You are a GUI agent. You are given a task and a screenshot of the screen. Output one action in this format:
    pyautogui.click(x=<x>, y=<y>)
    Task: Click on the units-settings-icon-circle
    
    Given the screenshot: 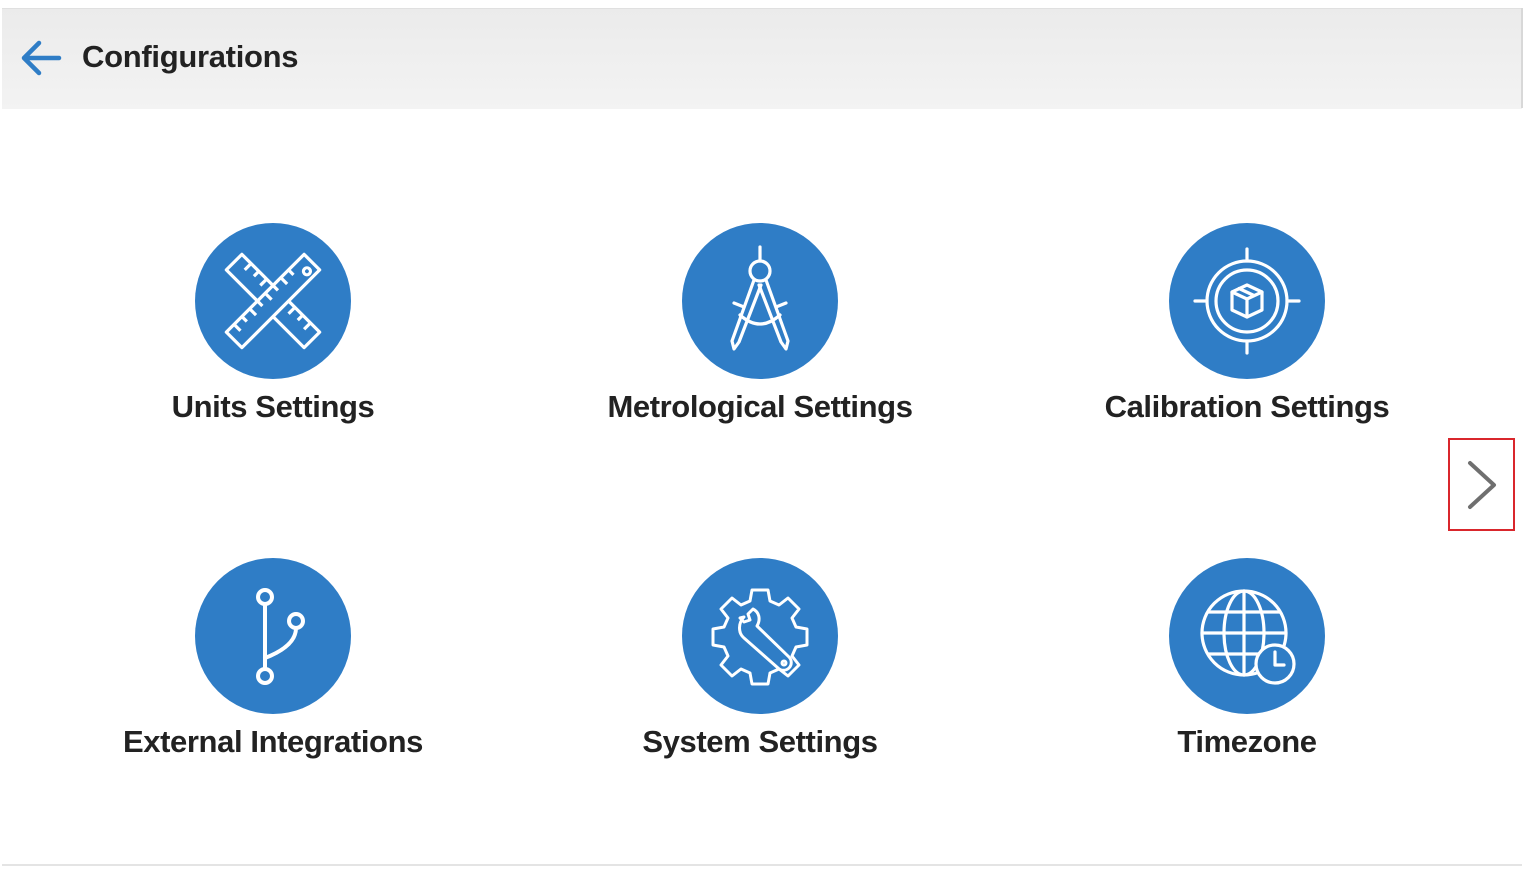 What is the action you would take?
    pyautogui.click(x=273, y=301)
    